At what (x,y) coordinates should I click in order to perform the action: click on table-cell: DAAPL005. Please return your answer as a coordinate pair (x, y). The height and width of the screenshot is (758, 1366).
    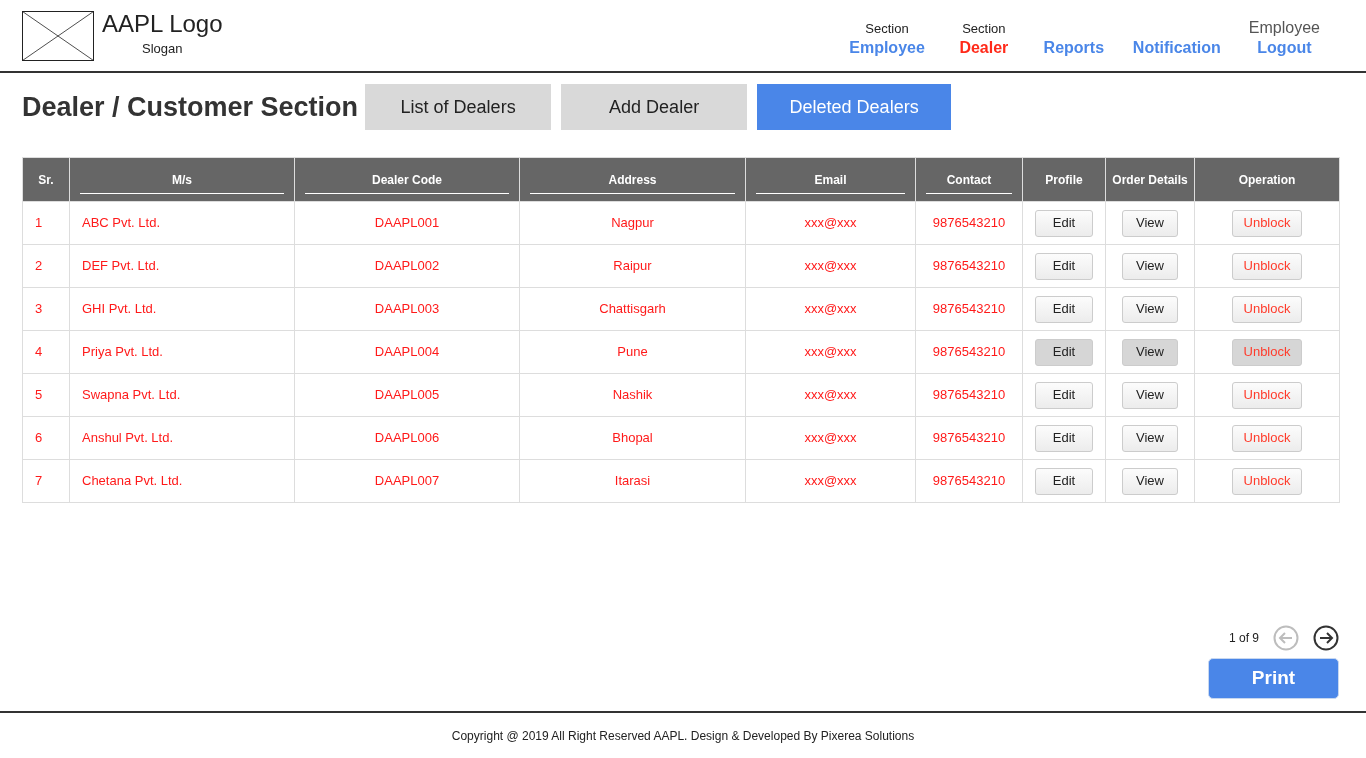
    Looking at the image, I should click on (407, 395).